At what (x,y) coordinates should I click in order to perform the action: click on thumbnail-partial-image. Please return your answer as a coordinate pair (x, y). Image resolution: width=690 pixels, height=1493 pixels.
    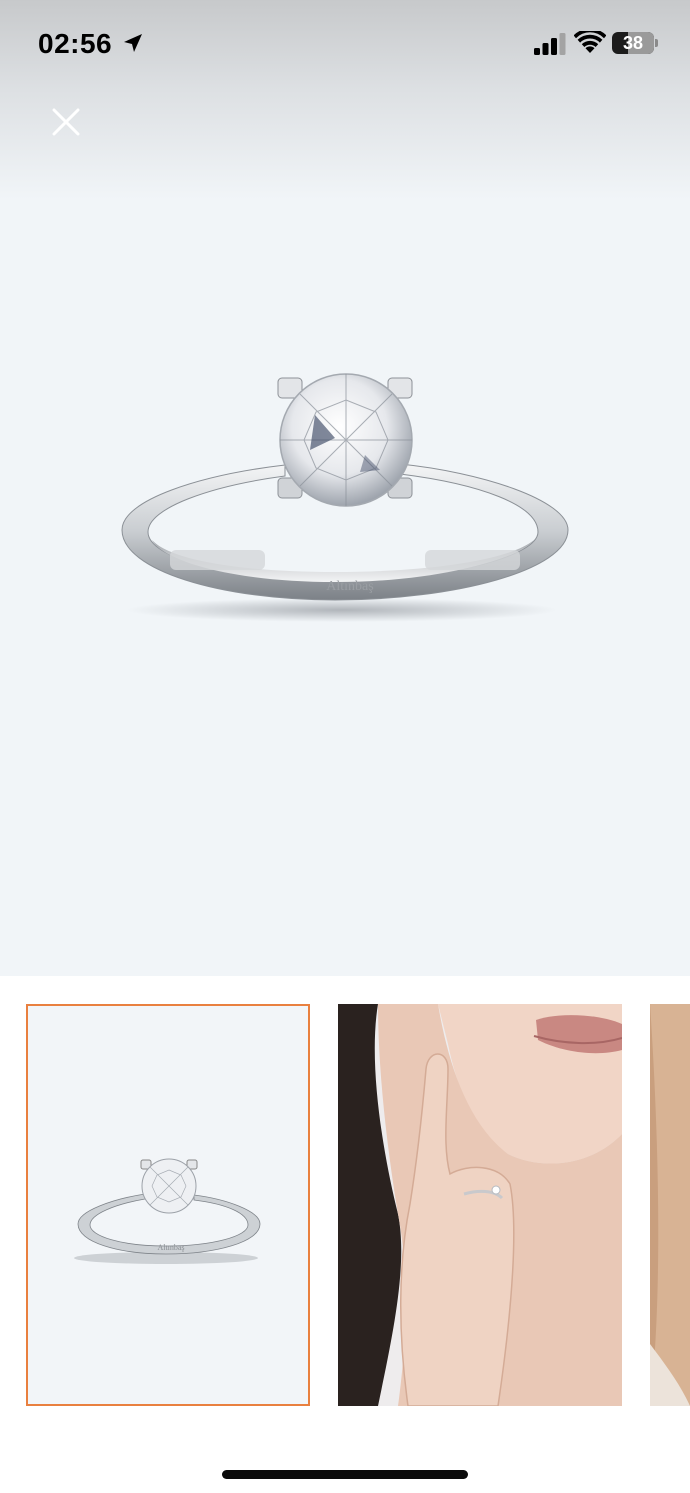
    Looking at the image, I should click on (670, 1205).